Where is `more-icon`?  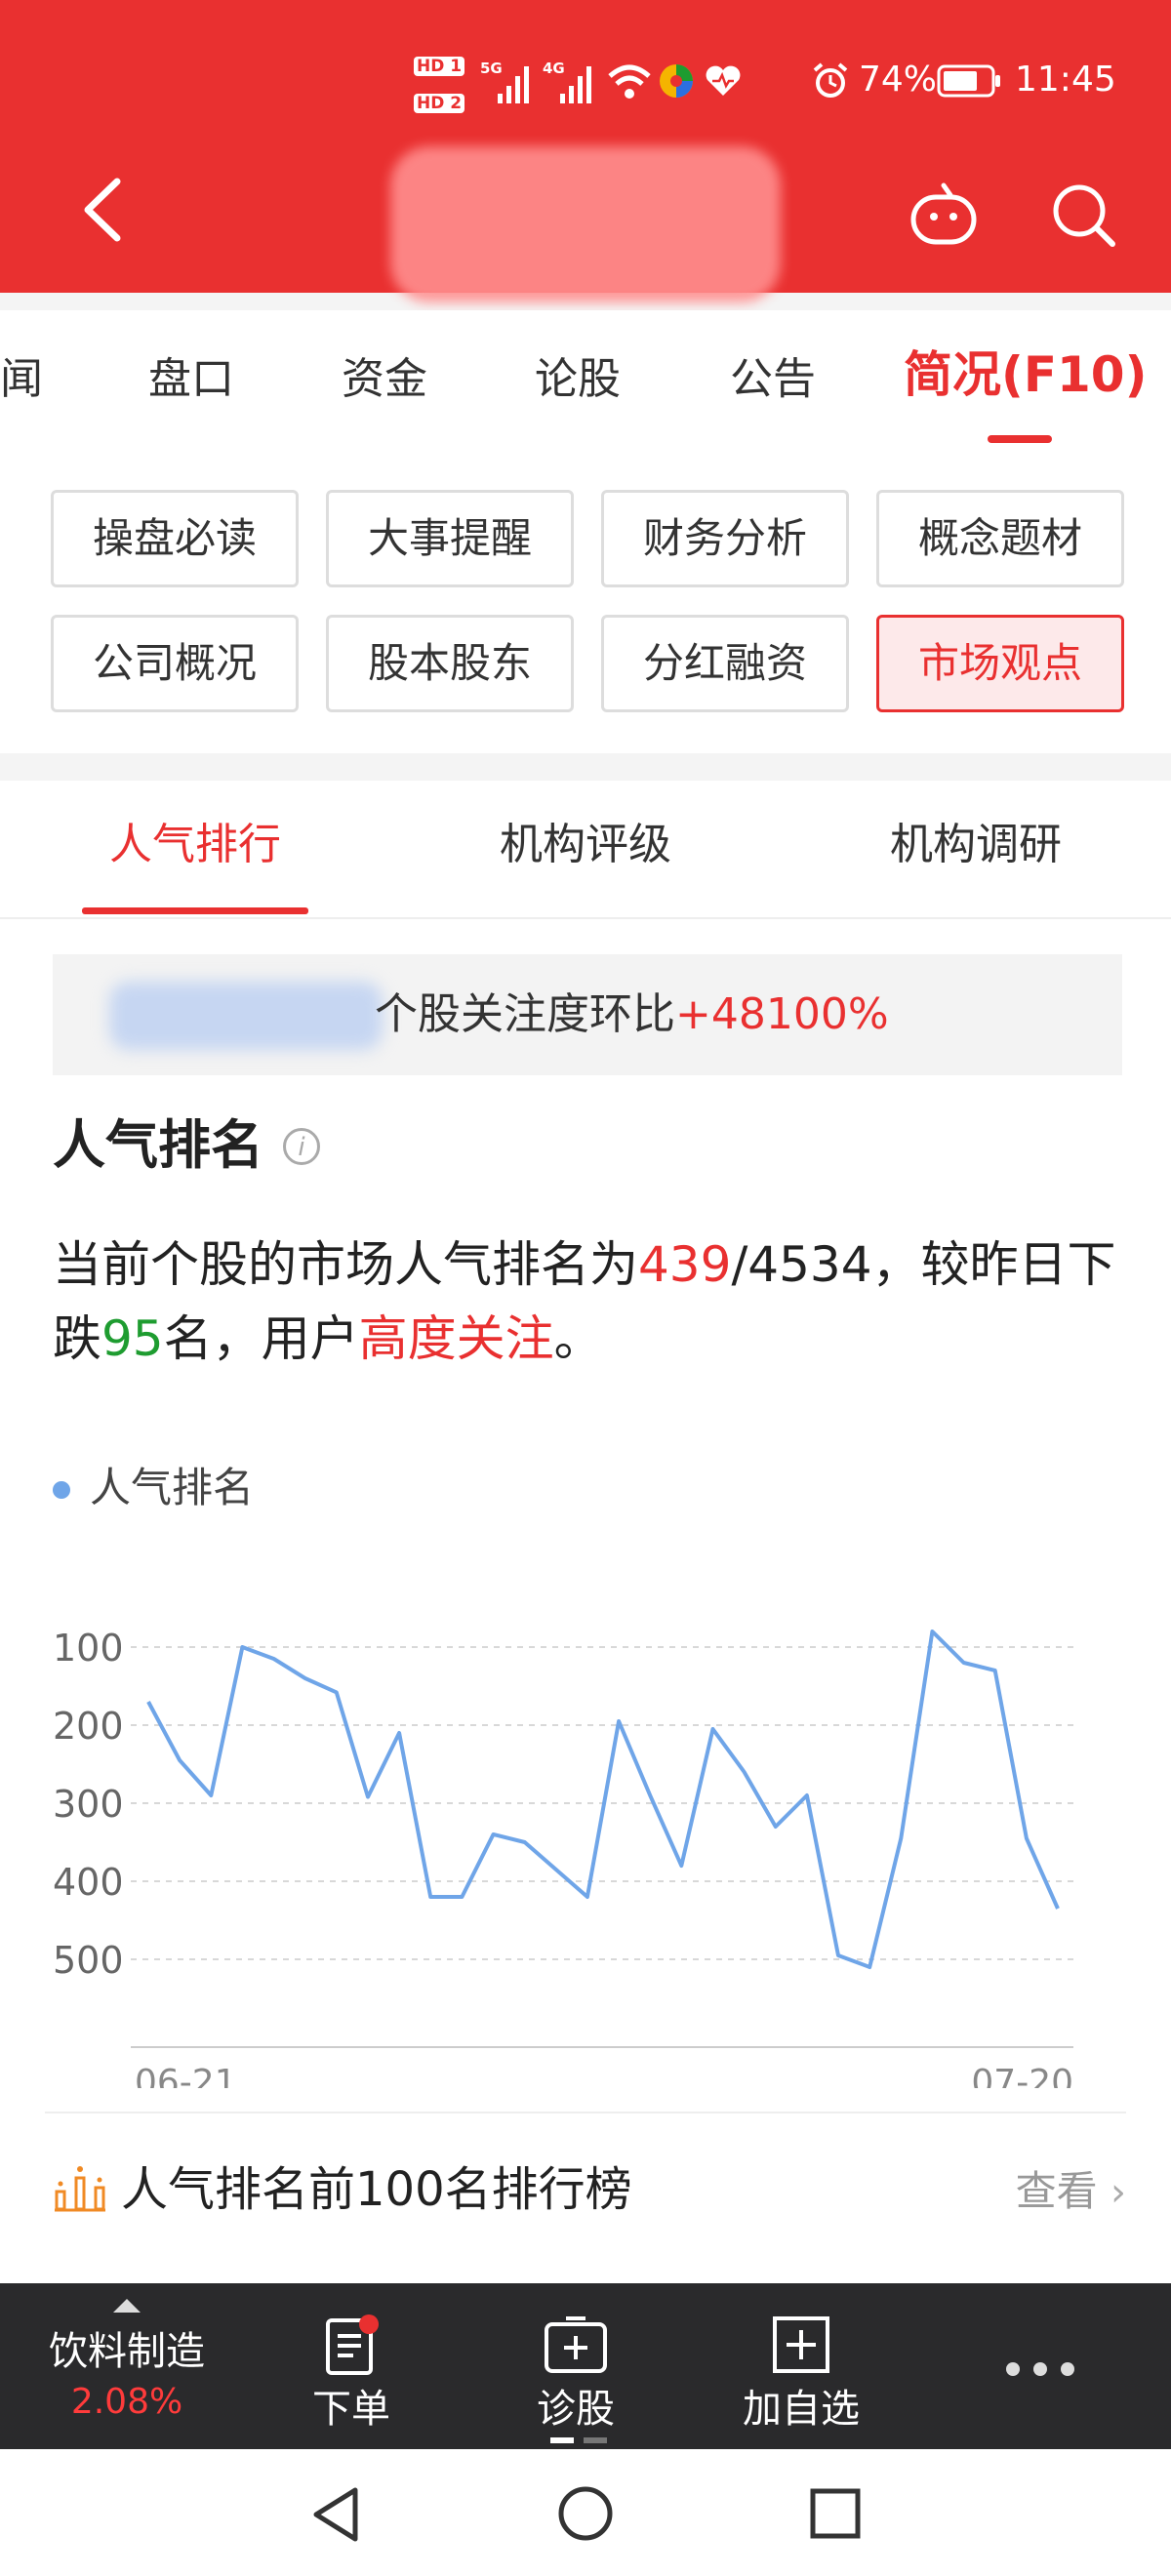 more-icon is located at coordinates (1040, 2369).